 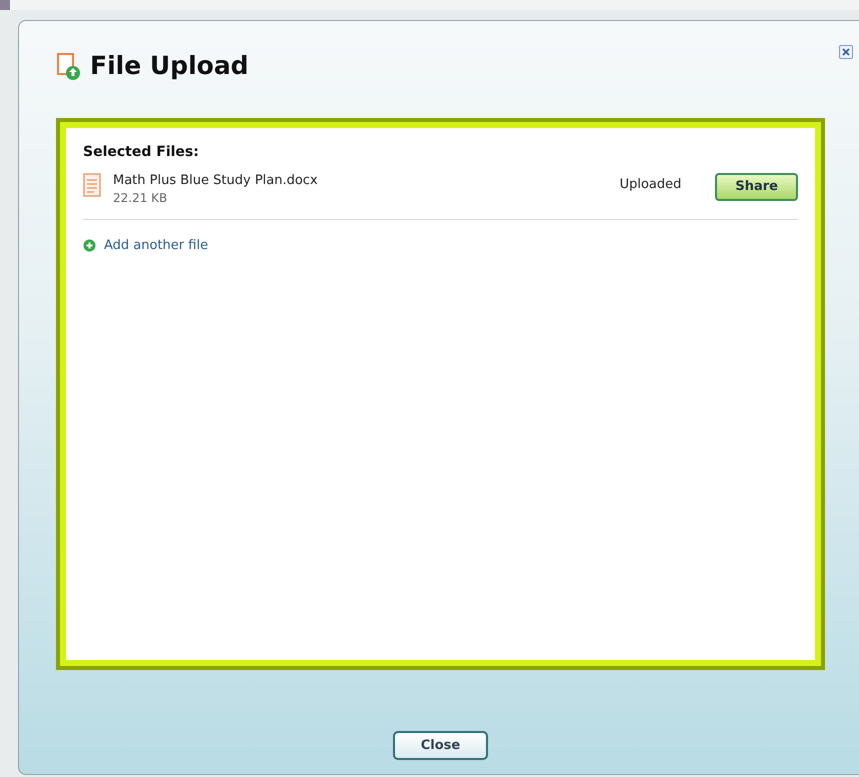 What do you see at coordinates (651, 185) in the screenshot?
I see `upload-status: Uploaded` at bounding box center [651, 185].